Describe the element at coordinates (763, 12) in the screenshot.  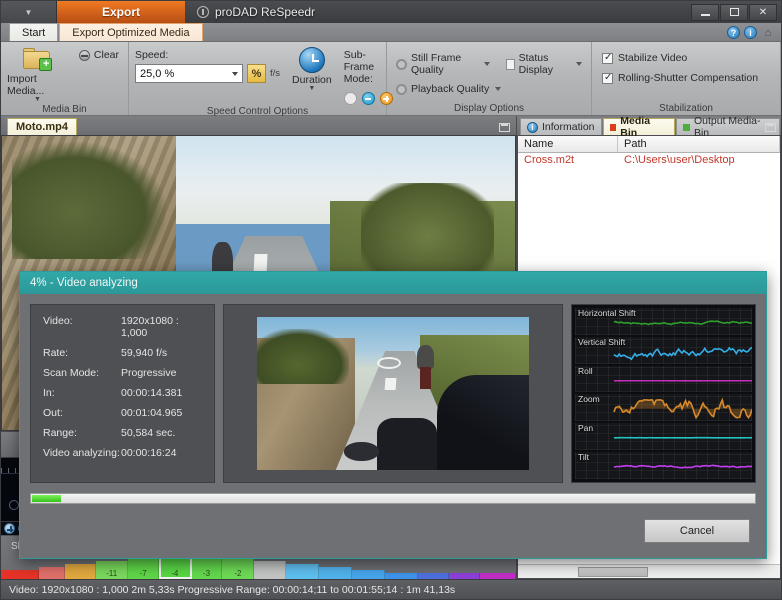
I see `close-button: ✕` at that location.